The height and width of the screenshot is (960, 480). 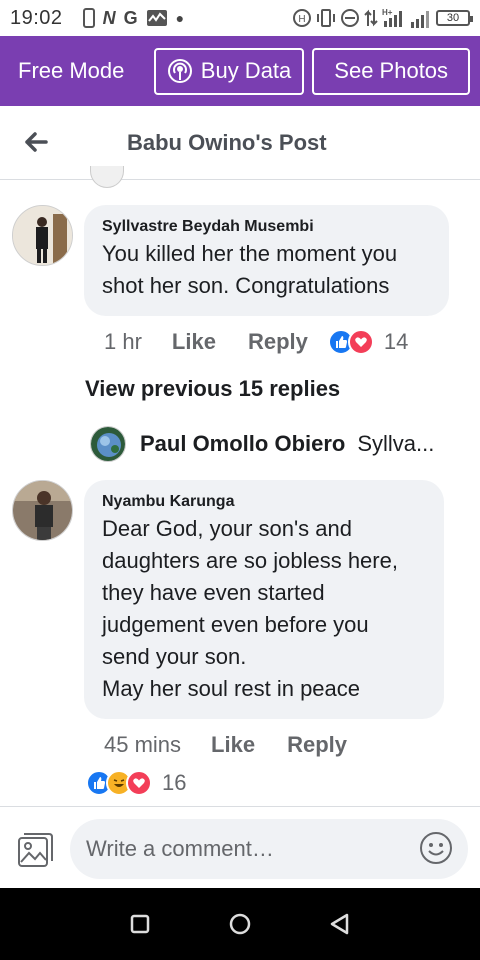 I want to click on svg-text: H, so click(x=301, y=19).